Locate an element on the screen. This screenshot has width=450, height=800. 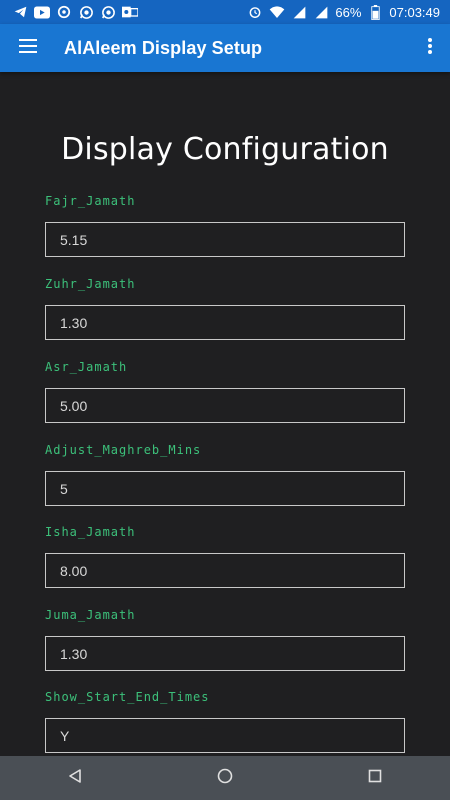
app-title: AlAleem Display Setup is located at coordinates (163, 47).